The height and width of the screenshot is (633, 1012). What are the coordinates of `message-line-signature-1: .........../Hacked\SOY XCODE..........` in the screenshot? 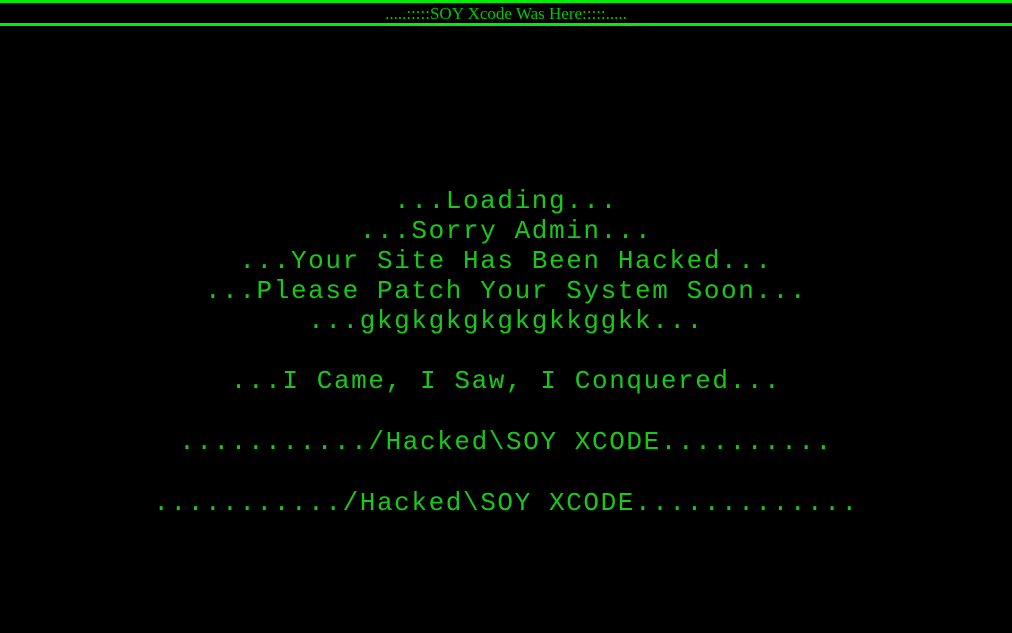 It's located at (506, 442).